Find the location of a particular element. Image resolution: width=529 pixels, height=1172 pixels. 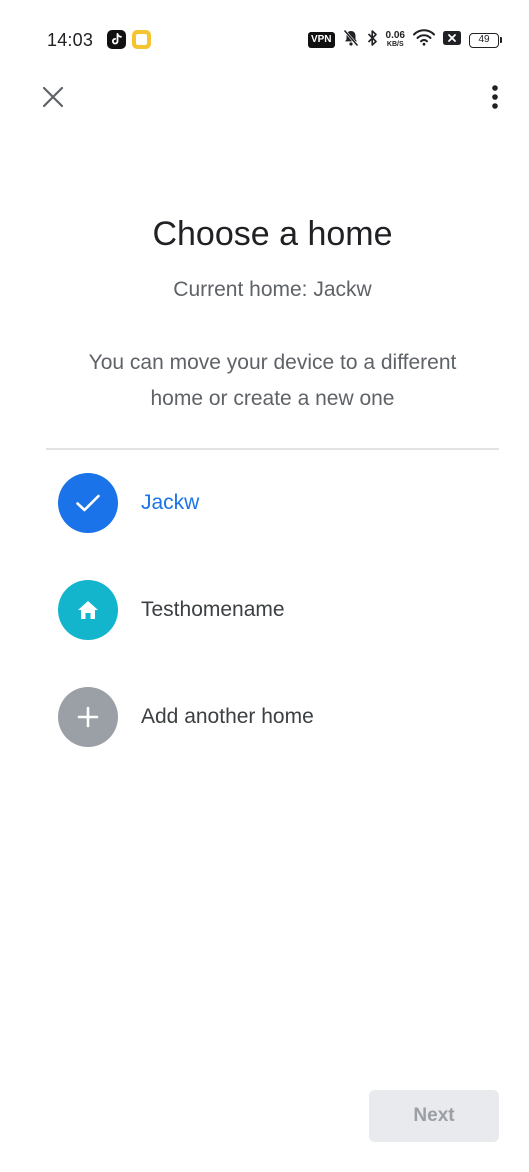

notes-icon is located at coordinates (141, 39).